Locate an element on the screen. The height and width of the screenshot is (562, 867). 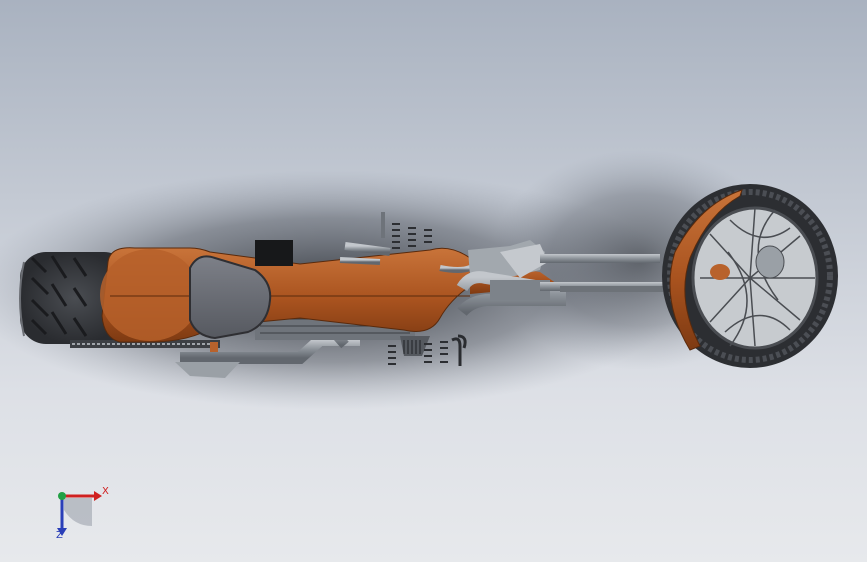
x-axis-label: X is located at coordinates (105, 491).